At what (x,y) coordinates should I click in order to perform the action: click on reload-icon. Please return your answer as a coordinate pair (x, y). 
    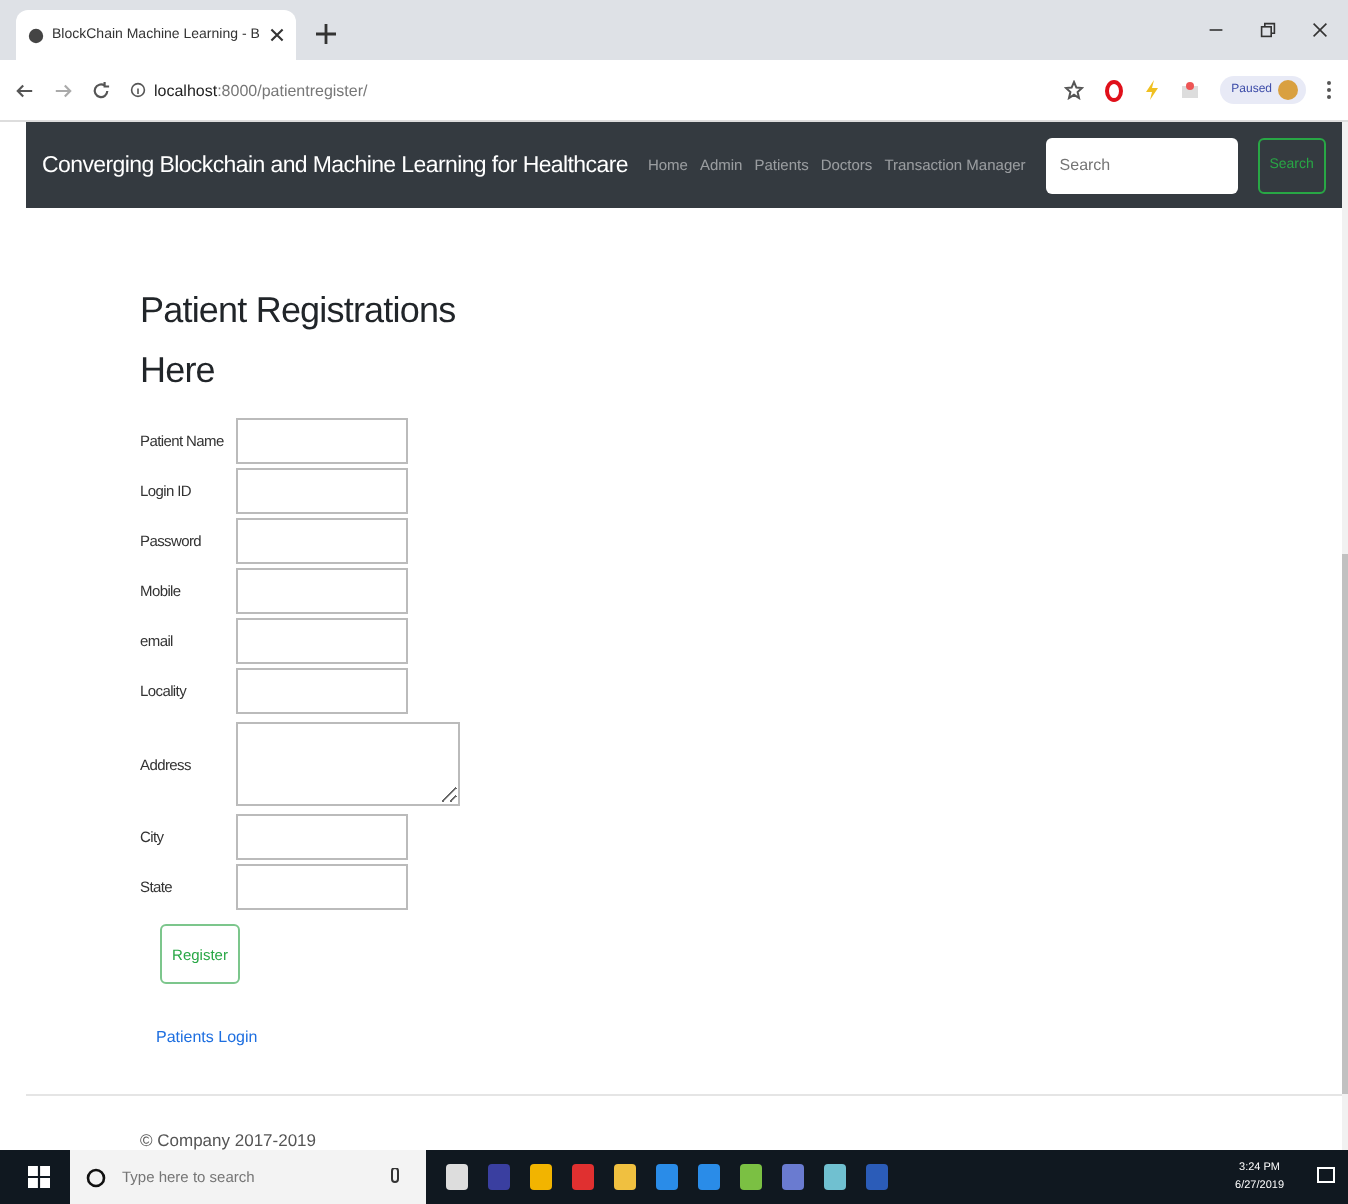
    Looking at the image, I should click on (101, 90).